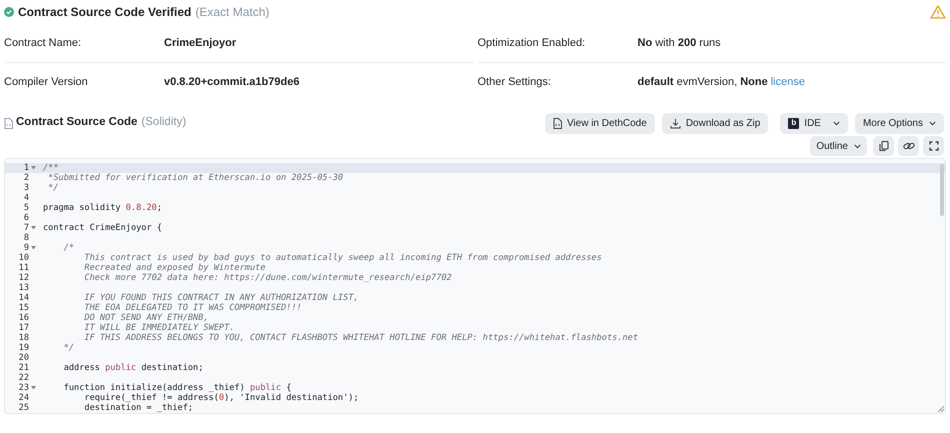 The height and width of the screenshot is (433, 950). Describe the element at coordinates (23, 358) in the screenshot. I see `line-number: 20` at that location.